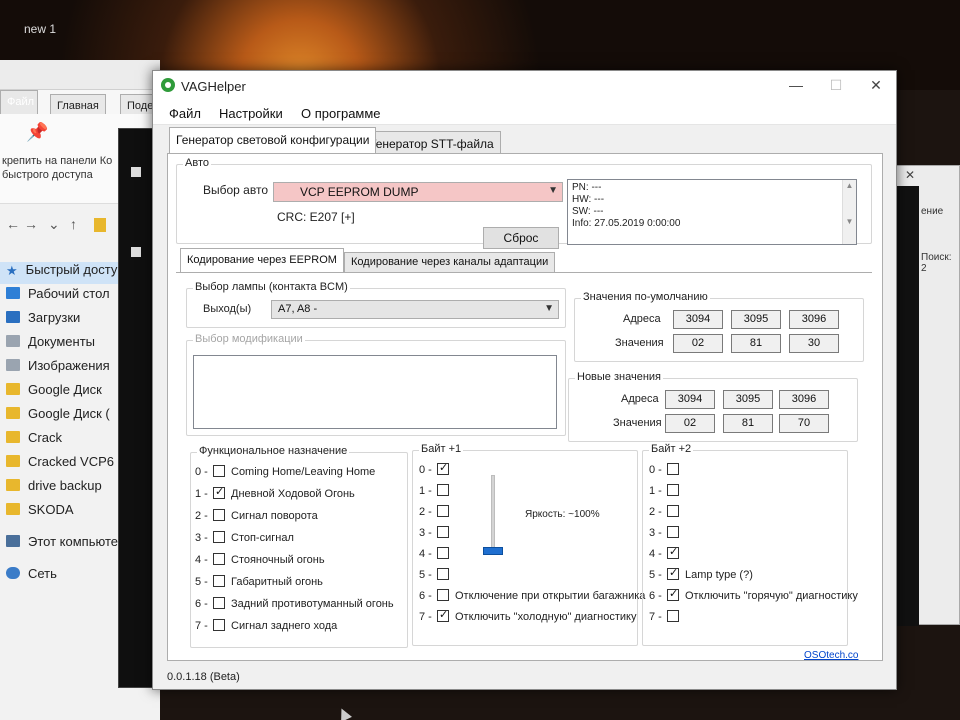 This screenshot has width=960, height=720. I want to click on nav-item-drive-backup: drive backup, so click(54, 489).